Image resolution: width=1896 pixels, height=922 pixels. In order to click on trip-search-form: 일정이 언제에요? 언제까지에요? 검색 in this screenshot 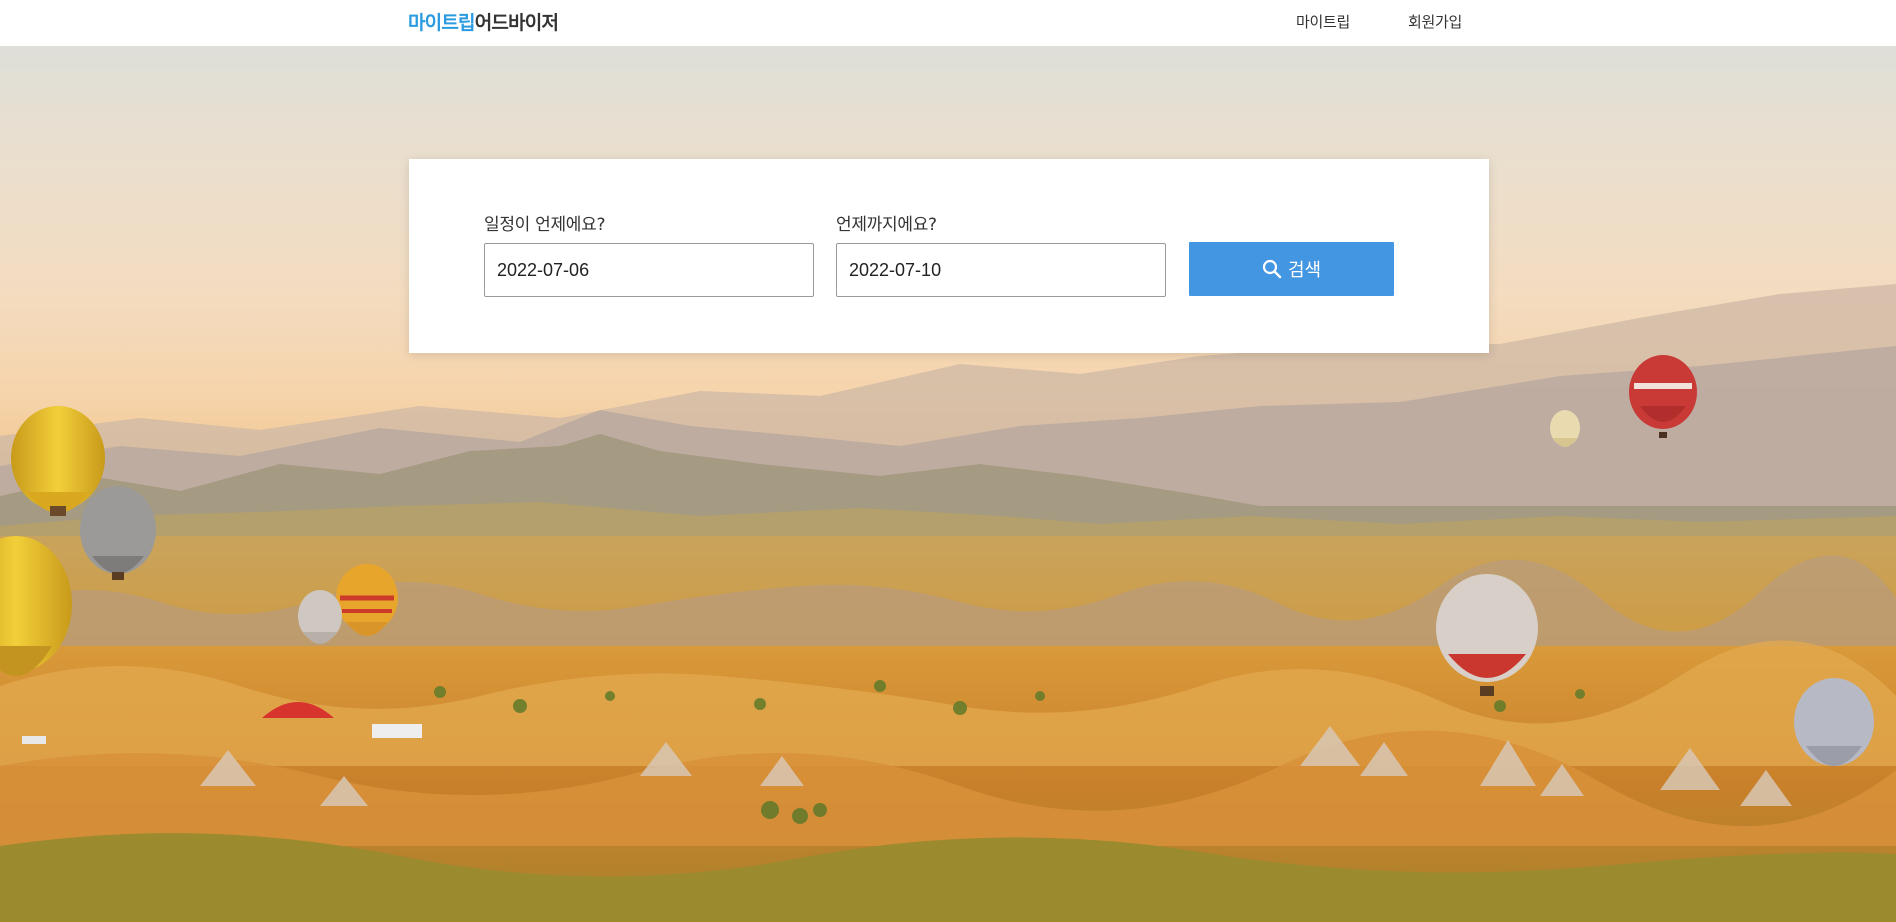, I will do `click(949, 256)`.